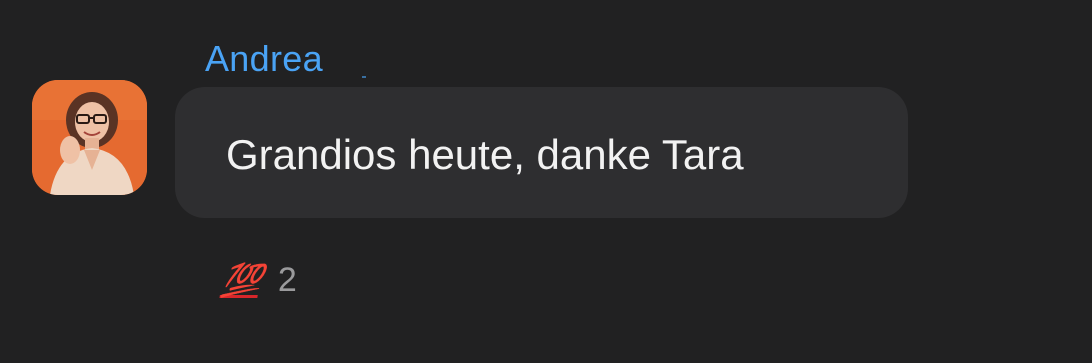  Describe the element at coordinates (264, 59) in the screenshot. I see `sender-name: Andrea` at that location.